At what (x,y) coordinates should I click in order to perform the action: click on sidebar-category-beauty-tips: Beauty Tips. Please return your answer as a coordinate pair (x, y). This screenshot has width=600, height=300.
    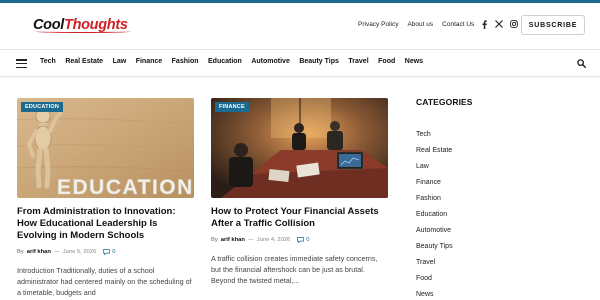
    Looking at the image, I should click on (434, 250).